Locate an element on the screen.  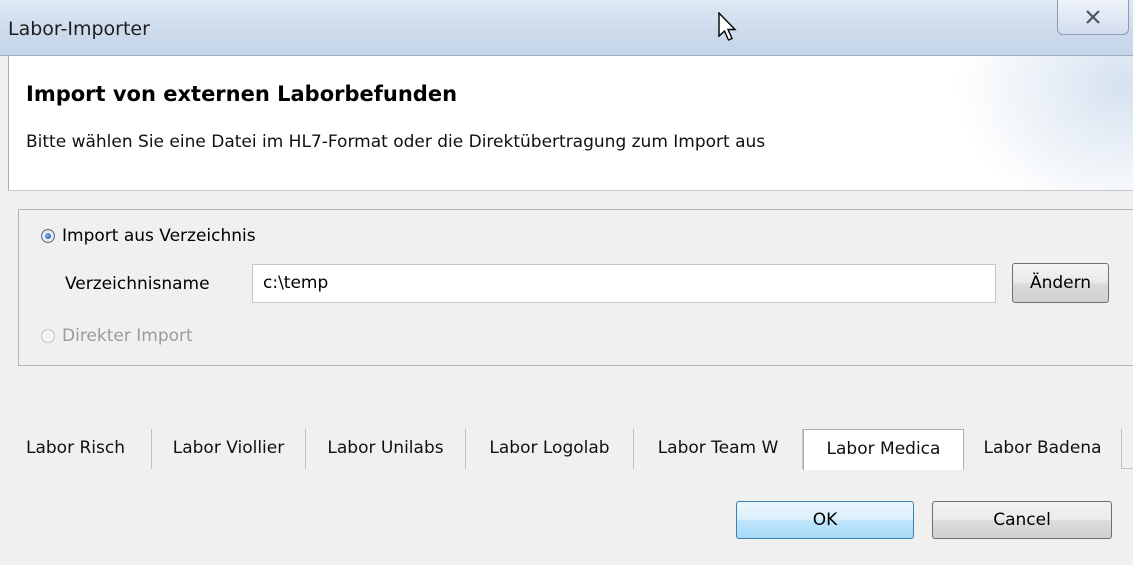
header-title: Import von externen Laborbefunden is located at coordinates (242, 94).